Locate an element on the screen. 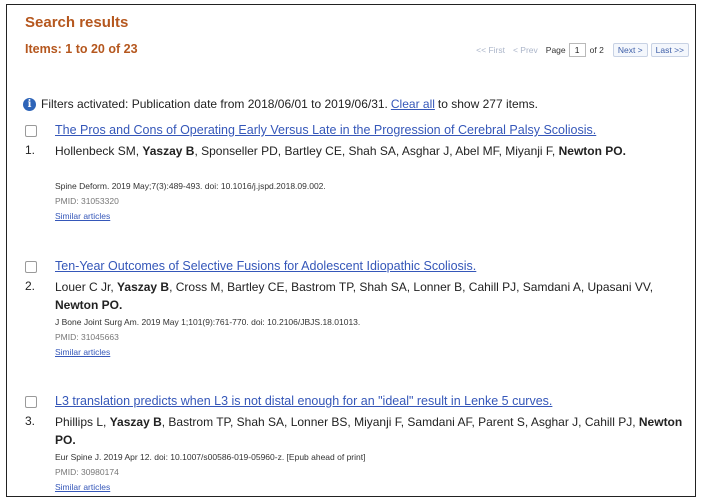 The width and height of the screenshot is (702, 501). page-label: Page is located at coordinates (555, 50).